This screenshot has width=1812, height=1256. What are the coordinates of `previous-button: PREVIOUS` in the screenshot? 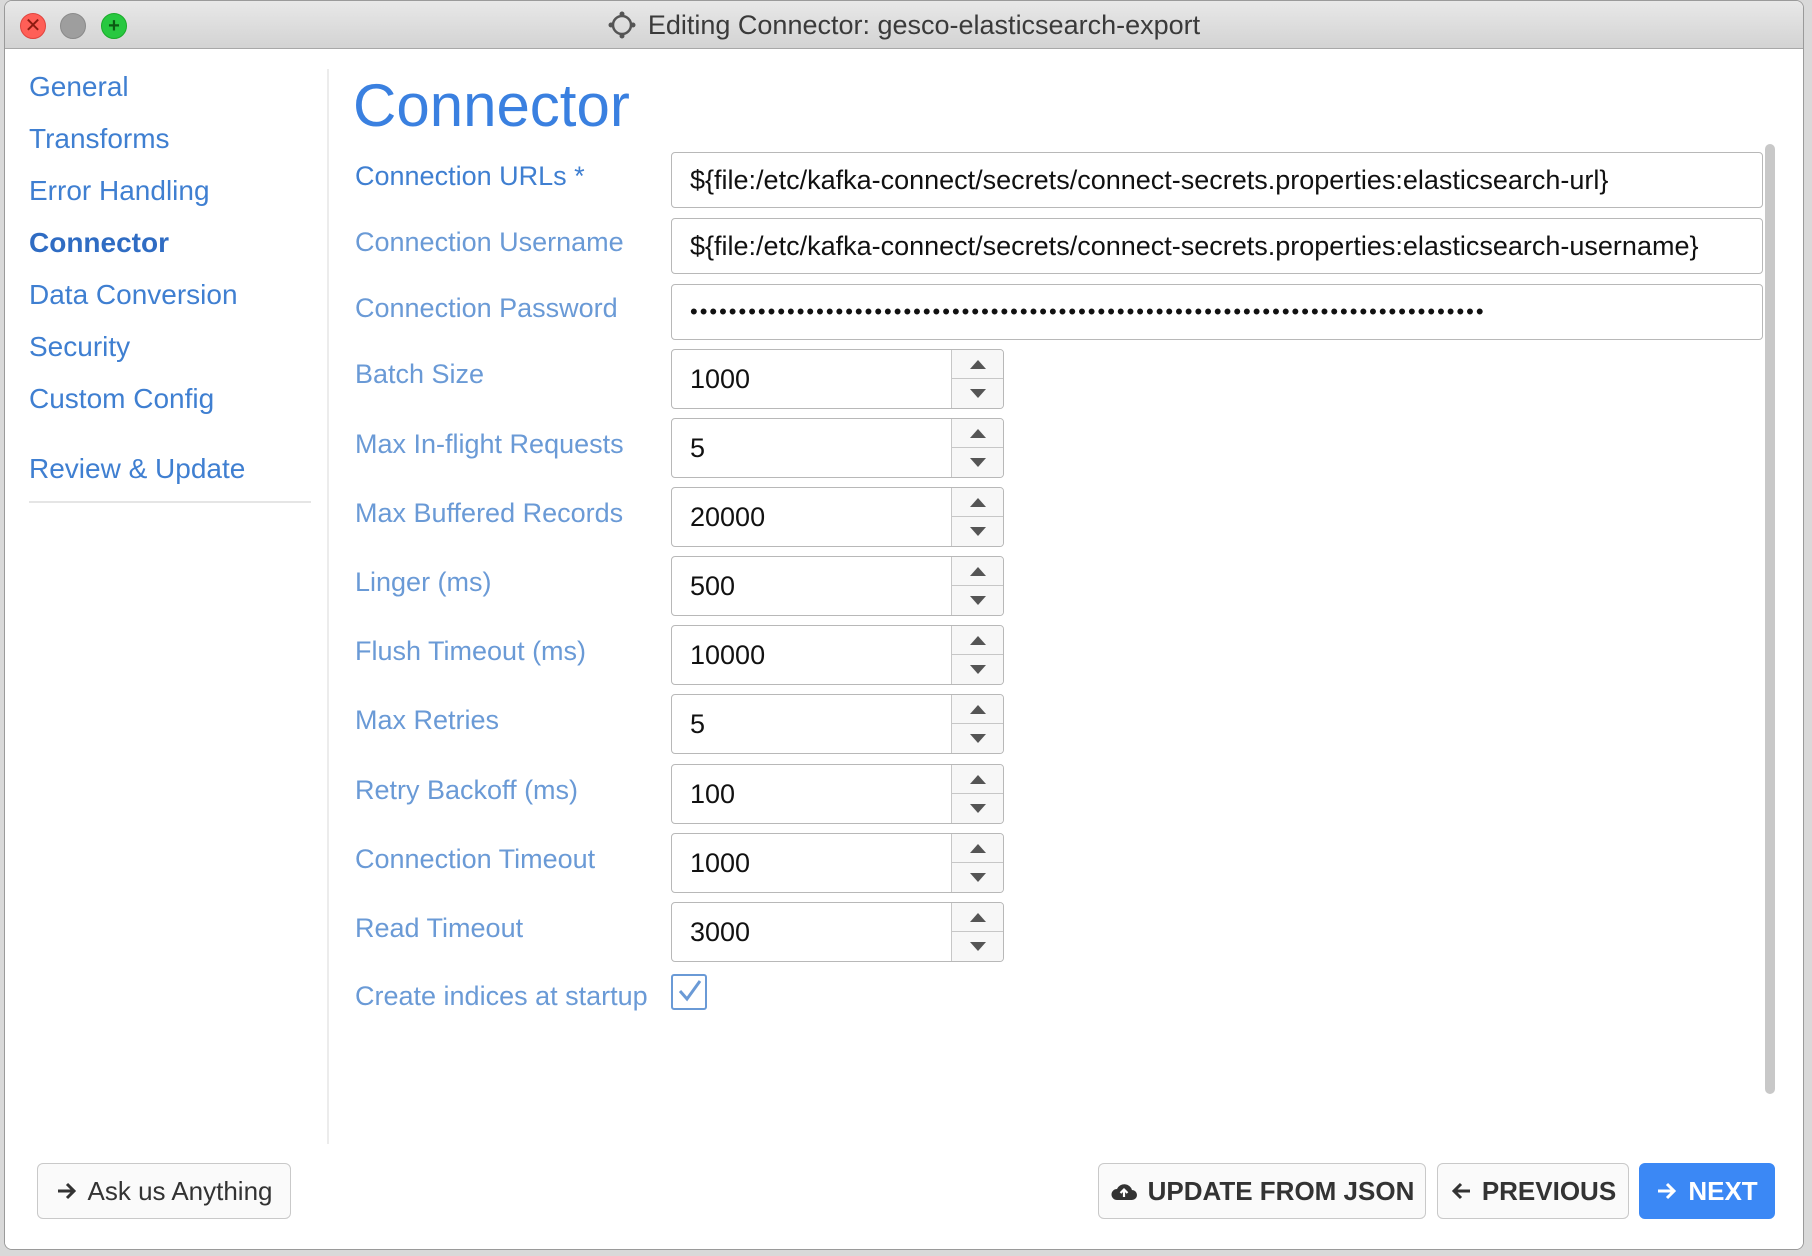 It's located at (1533, 1191).